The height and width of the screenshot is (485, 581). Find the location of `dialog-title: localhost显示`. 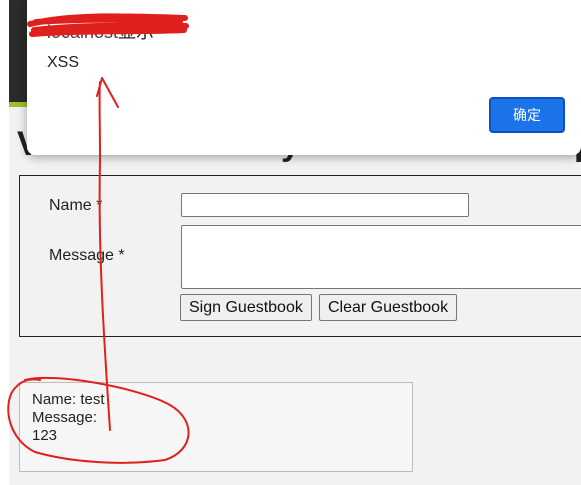

dialog-title: localhost显示 is located at coordinates (100, 31).